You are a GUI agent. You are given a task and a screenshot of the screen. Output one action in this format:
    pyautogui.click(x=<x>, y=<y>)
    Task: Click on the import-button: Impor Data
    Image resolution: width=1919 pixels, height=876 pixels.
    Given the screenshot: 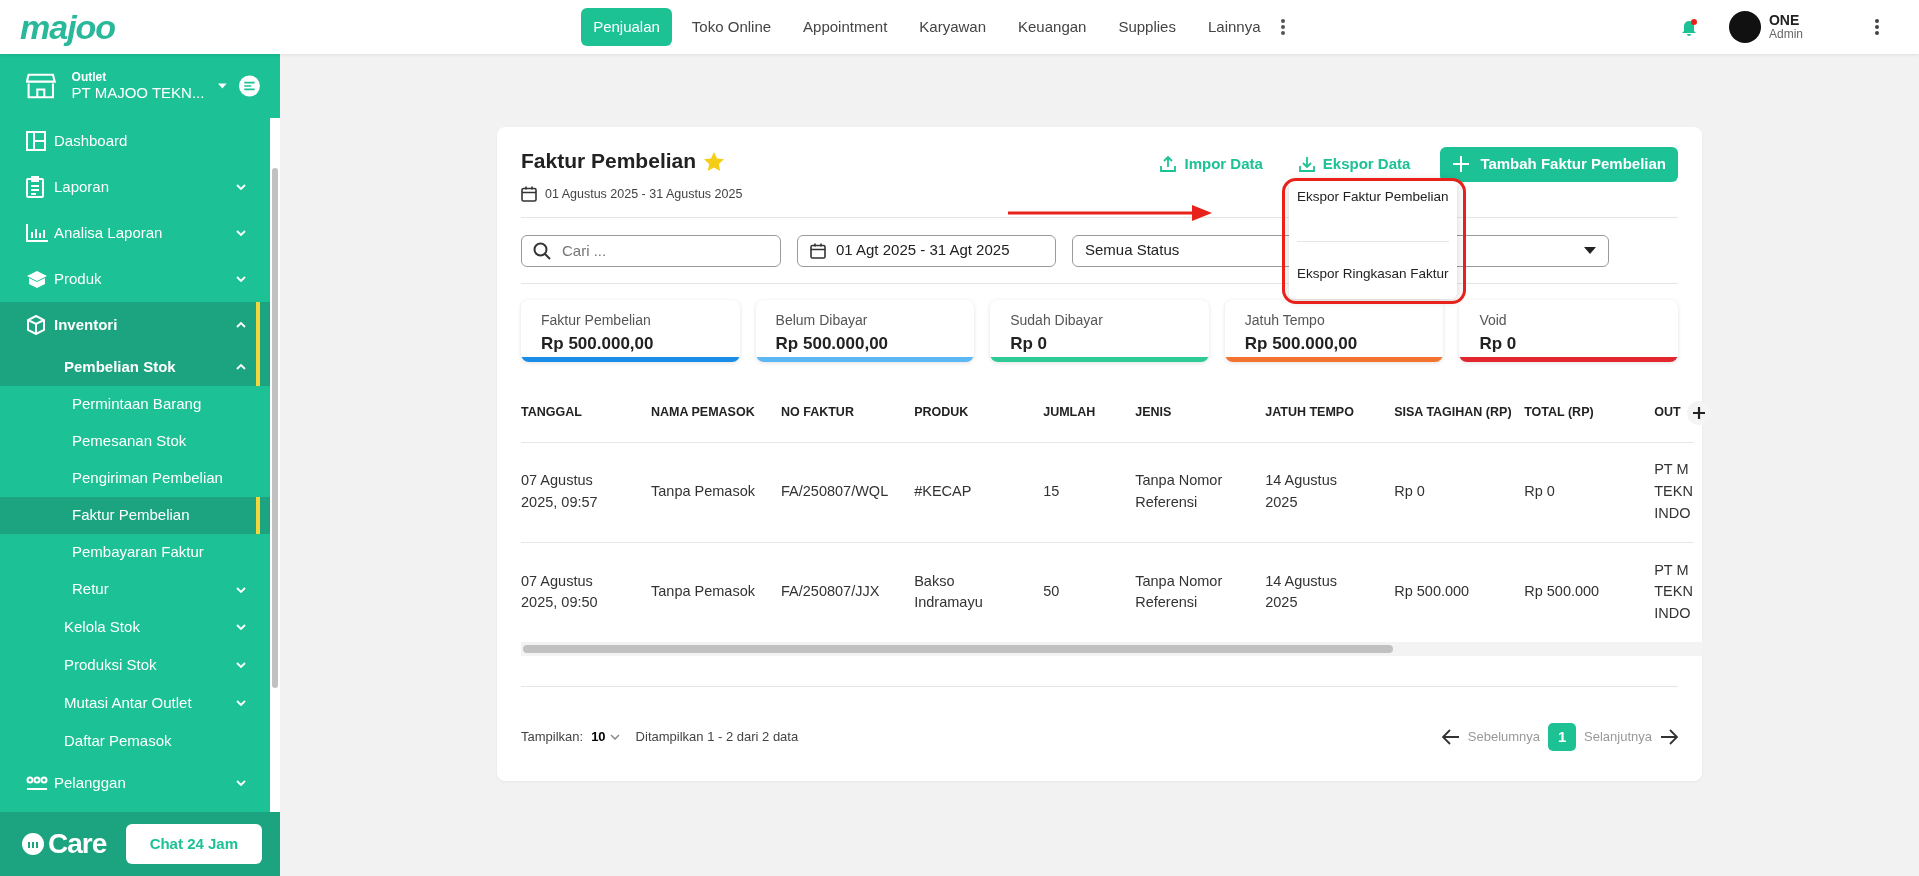 What is the action you would take?
    pyautogui.click(x=1211, y=162)
    